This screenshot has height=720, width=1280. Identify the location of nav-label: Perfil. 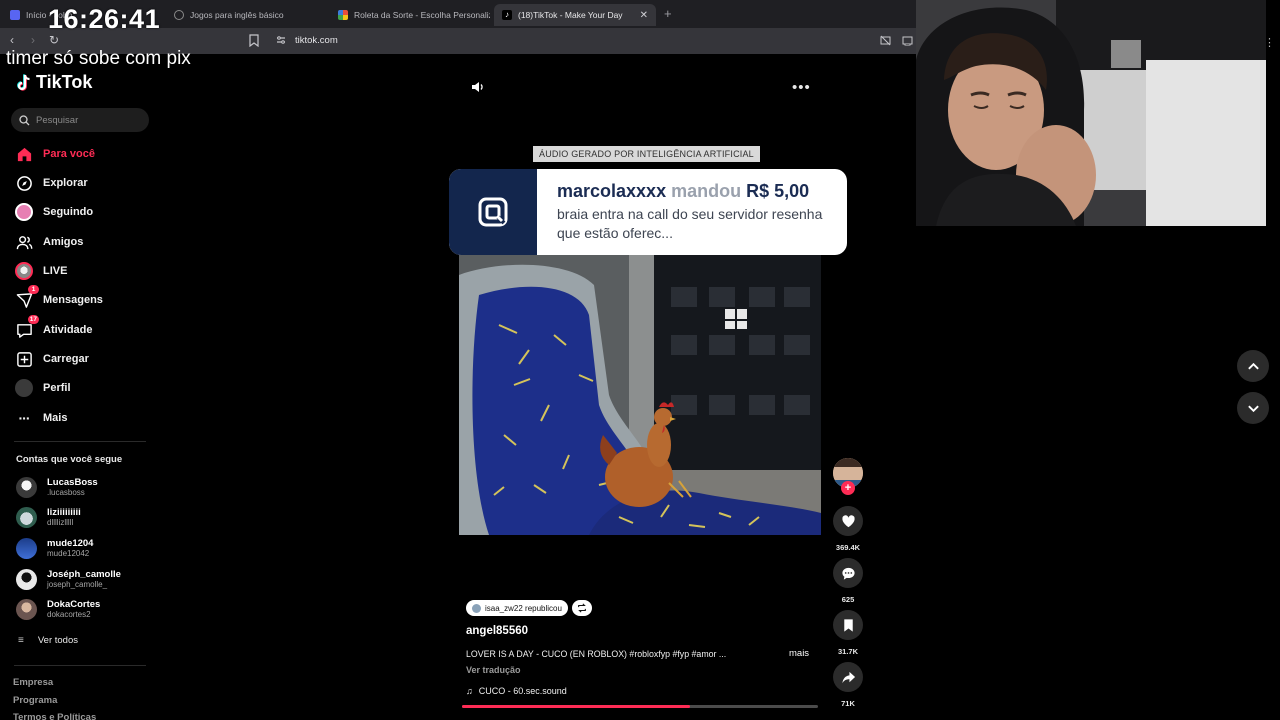
(57, 388).